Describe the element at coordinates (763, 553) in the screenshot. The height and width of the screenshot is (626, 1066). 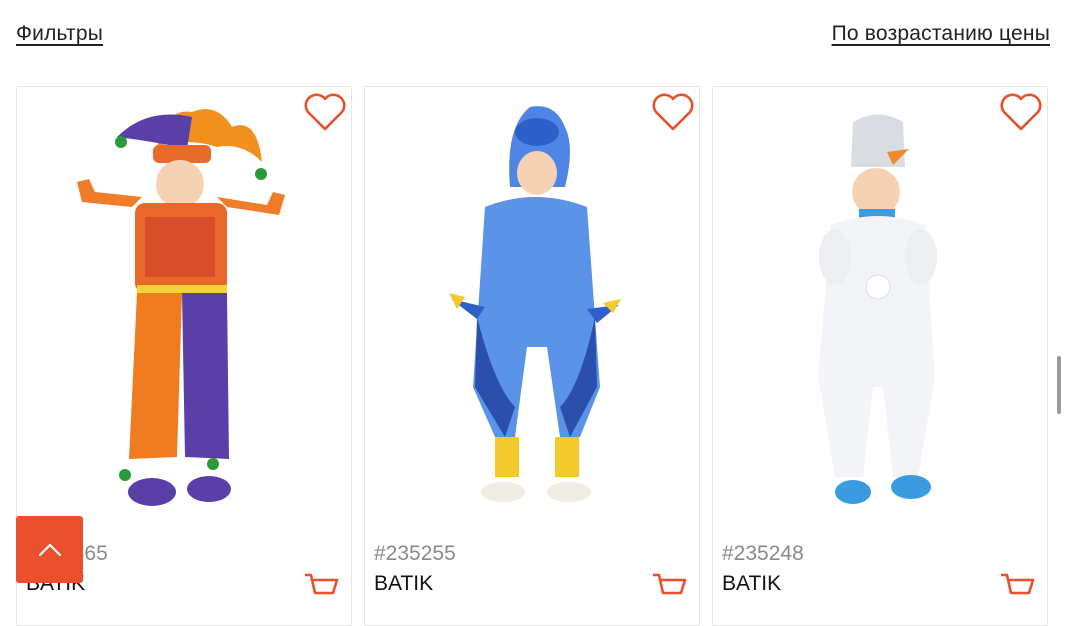
I see `product-sku: #235248` at that location.